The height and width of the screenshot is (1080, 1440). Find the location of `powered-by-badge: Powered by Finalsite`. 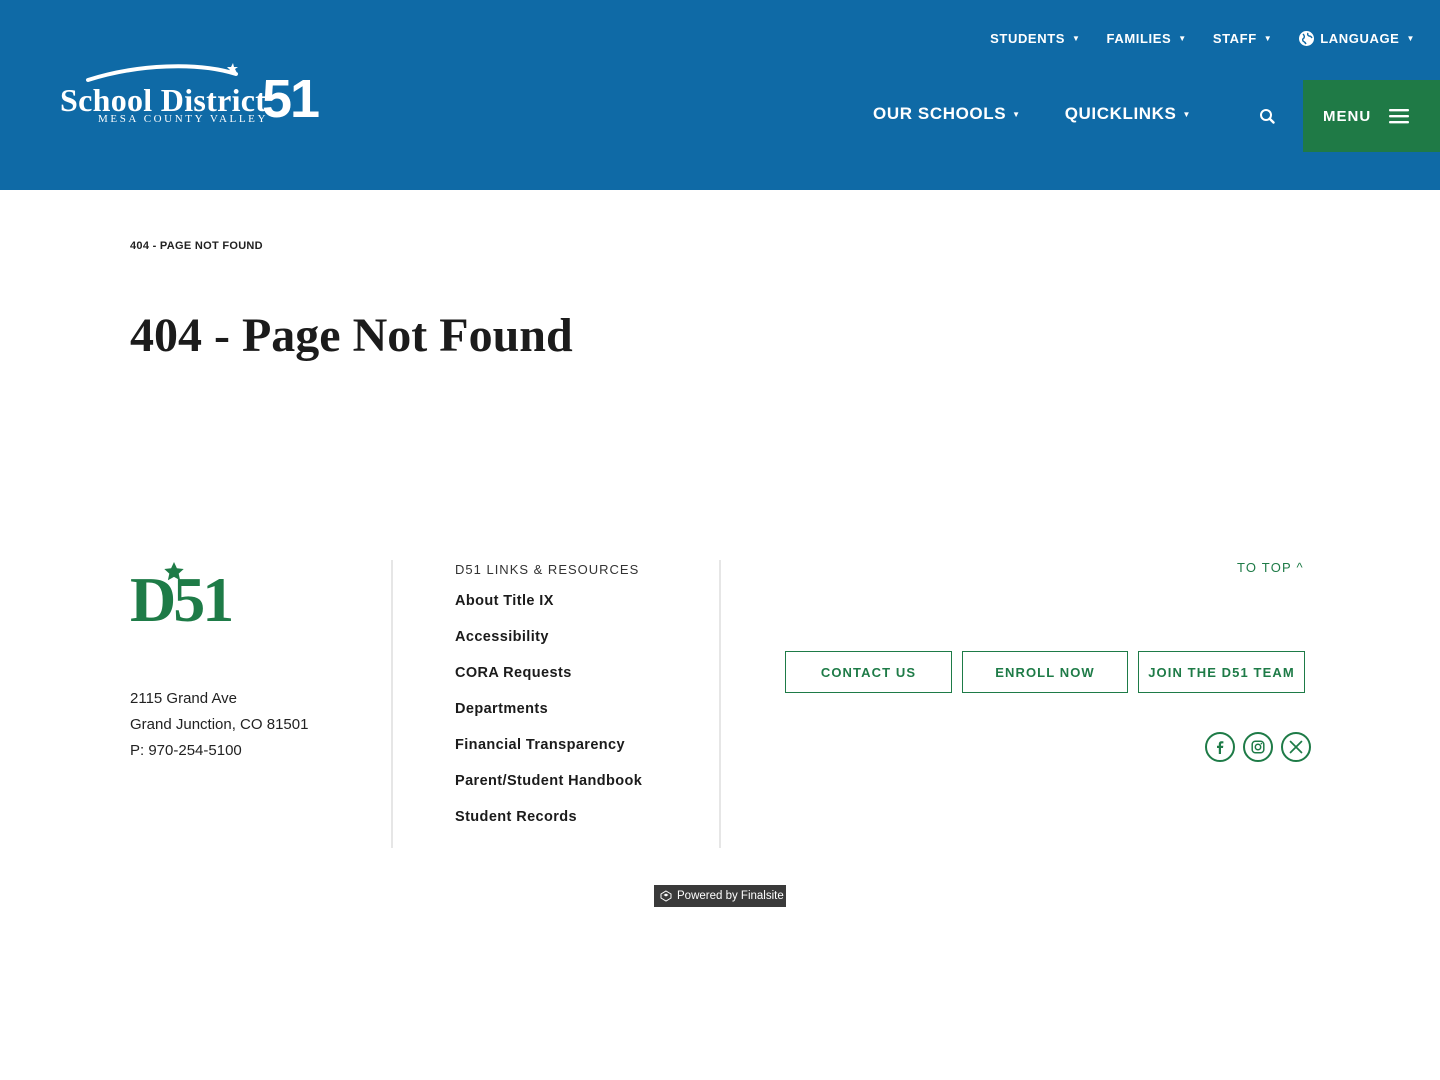

powered-by-badge: Powered by Finalsite is located at coordinates (720, 896).